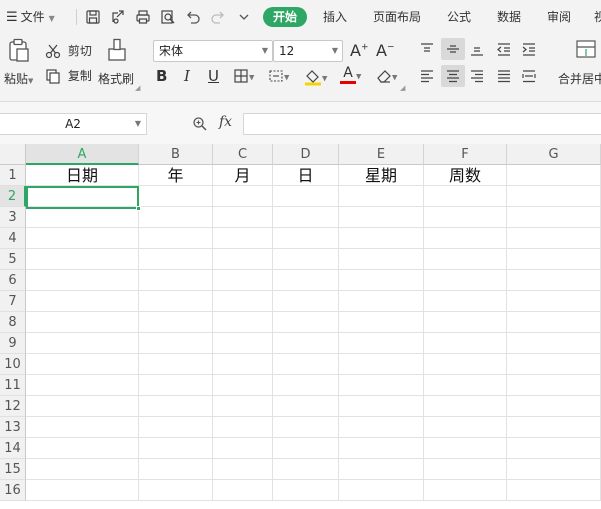 Image resolution: width=601 pixels, height=509 pixels. What do you see at coordinates (554, 322) in the screenshot?
I see `cell-g8` at bounding box center [554, 322].